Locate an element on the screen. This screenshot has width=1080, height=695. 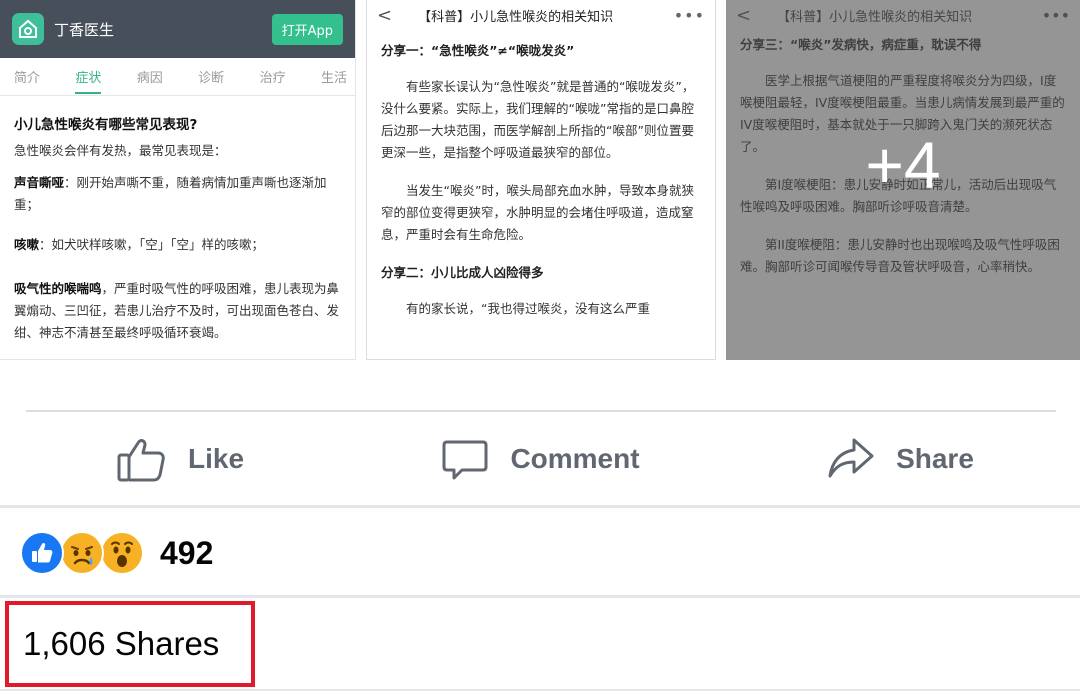
post-action-bar: Like Comment Share is located at coordinates (540, 459).